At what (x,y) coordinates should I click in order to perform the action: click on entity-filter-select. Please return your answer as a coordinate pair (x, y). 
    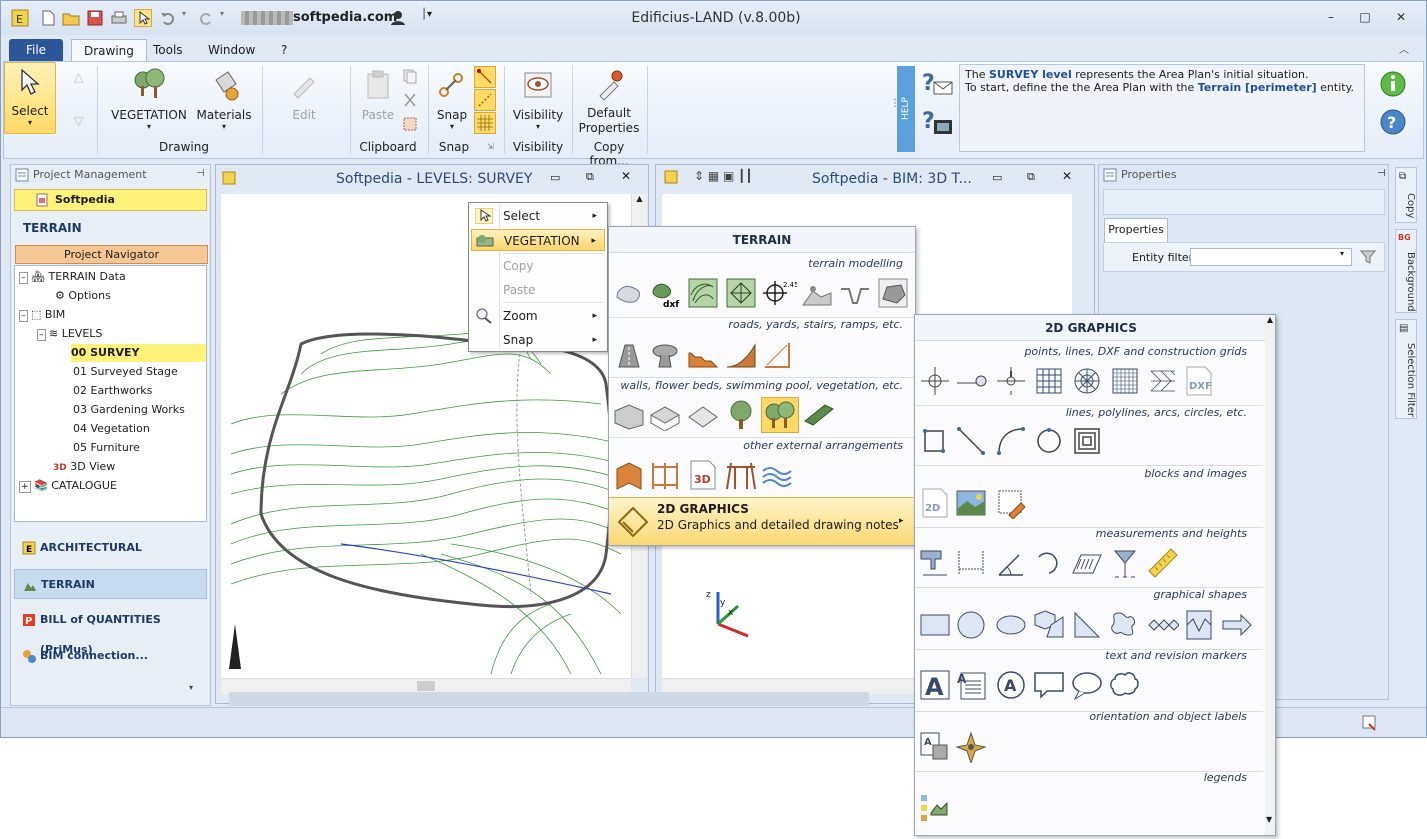
    Looking at the image, I should click on (1271, 257).